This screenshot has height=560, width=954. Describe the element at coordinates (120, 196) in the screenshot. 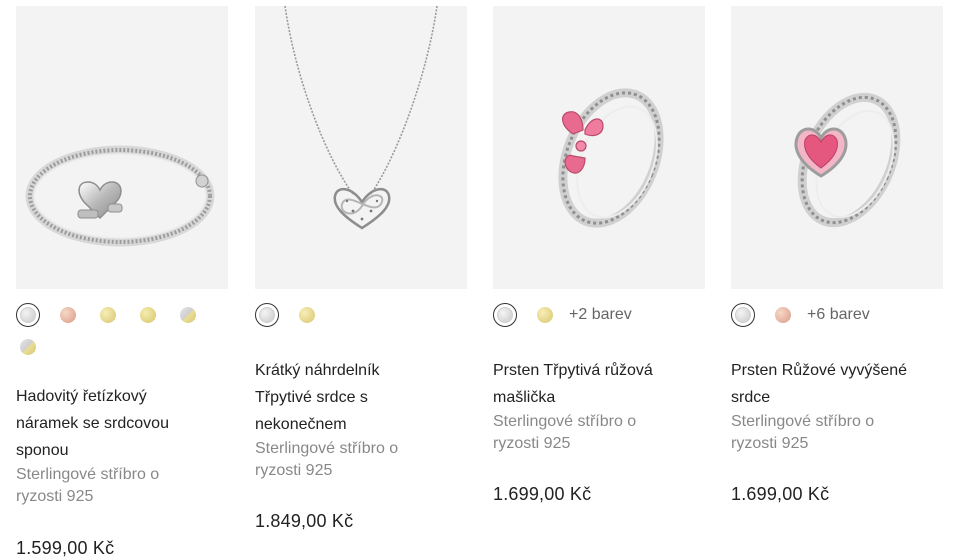

I see `bracelet-image` at that location.